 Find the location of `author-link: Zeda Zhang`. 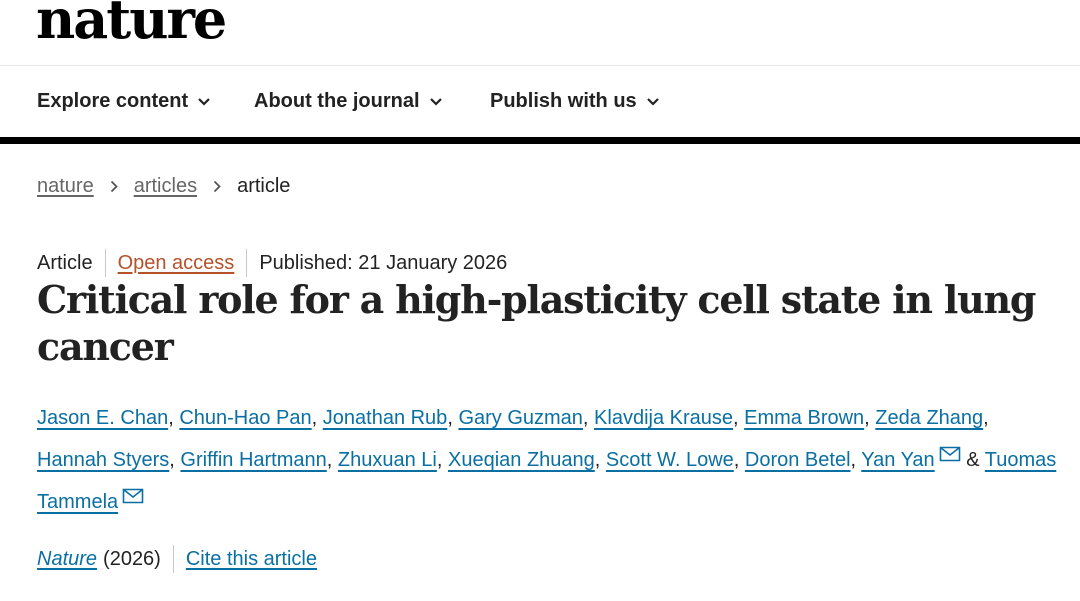

author-link: Zeda Zhang is located at coordinates (929, 418).